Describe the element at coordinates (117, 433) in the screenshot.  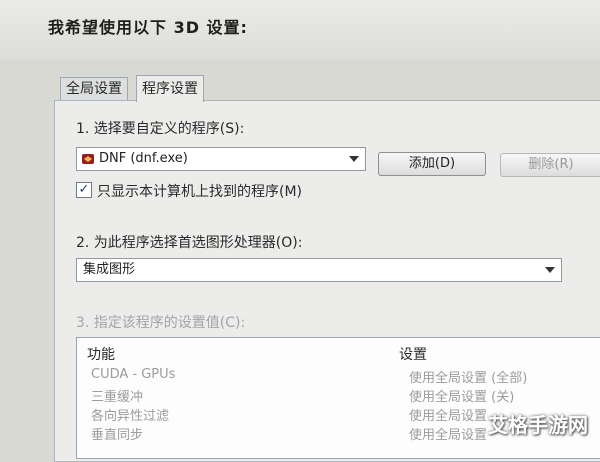
I see `table-row-feature: 垂直同步` at that location.